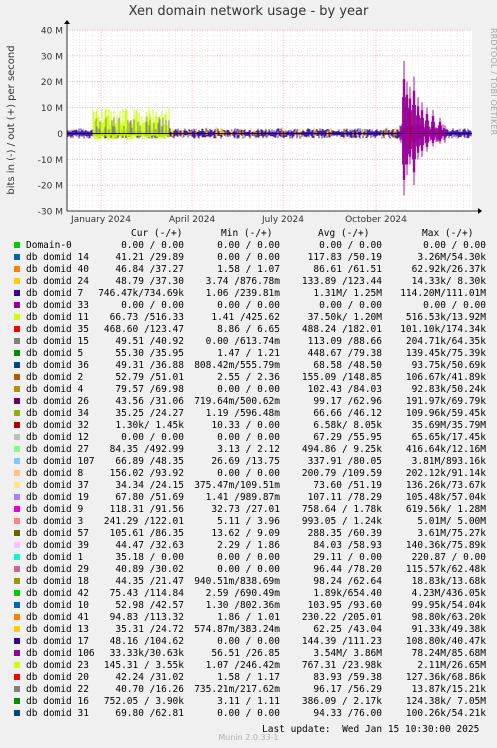  Describe the element at coordinates (341, 665) in the screenshot. I see `legend-value-avg: 767.31 /23.98k` at that location.